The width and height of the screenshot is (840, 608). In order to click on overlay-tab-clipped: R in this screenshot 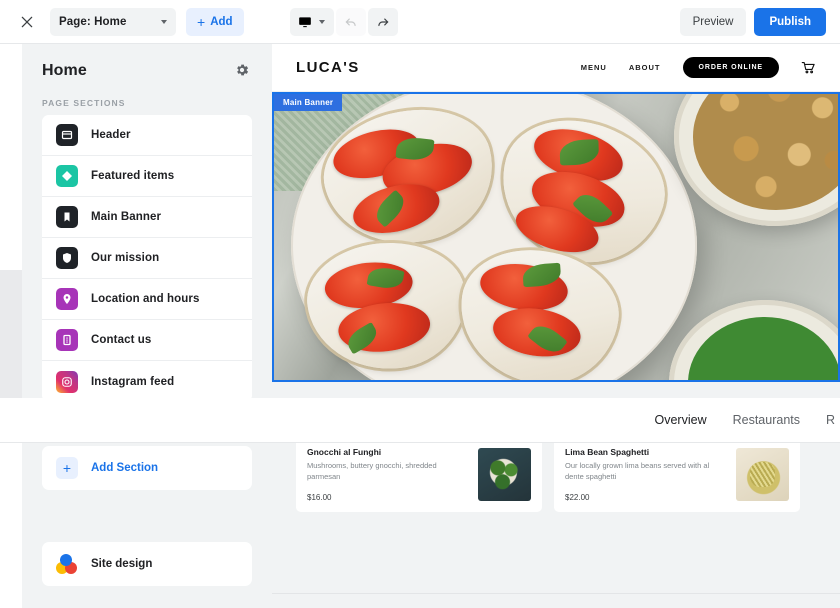, I will do `click(831, 420)`.